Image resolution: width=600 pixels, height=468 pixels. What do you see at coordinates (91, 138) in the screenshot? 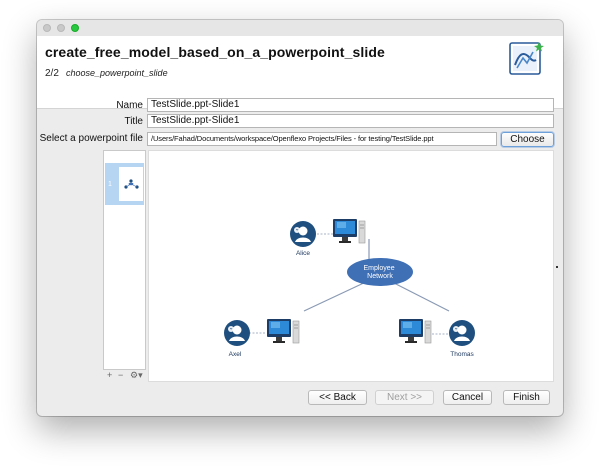
I see `powerpoint-file-label: Select a powerpoint file` at bounding box center [91, 138].